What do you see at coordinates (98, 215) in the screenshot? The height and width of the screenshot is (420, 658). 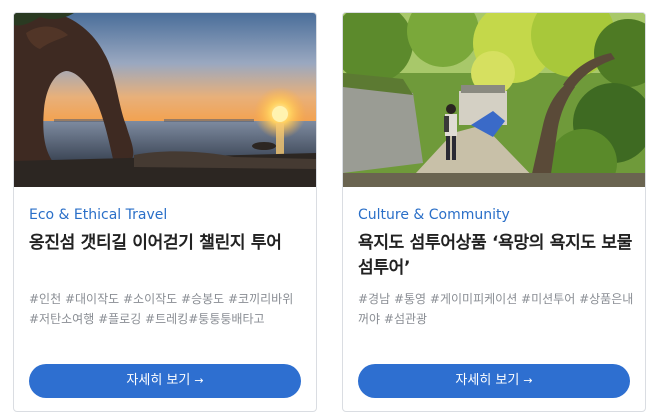 I see `category-label: Eco & Ethical Travel` at bounding box center [98, 215].